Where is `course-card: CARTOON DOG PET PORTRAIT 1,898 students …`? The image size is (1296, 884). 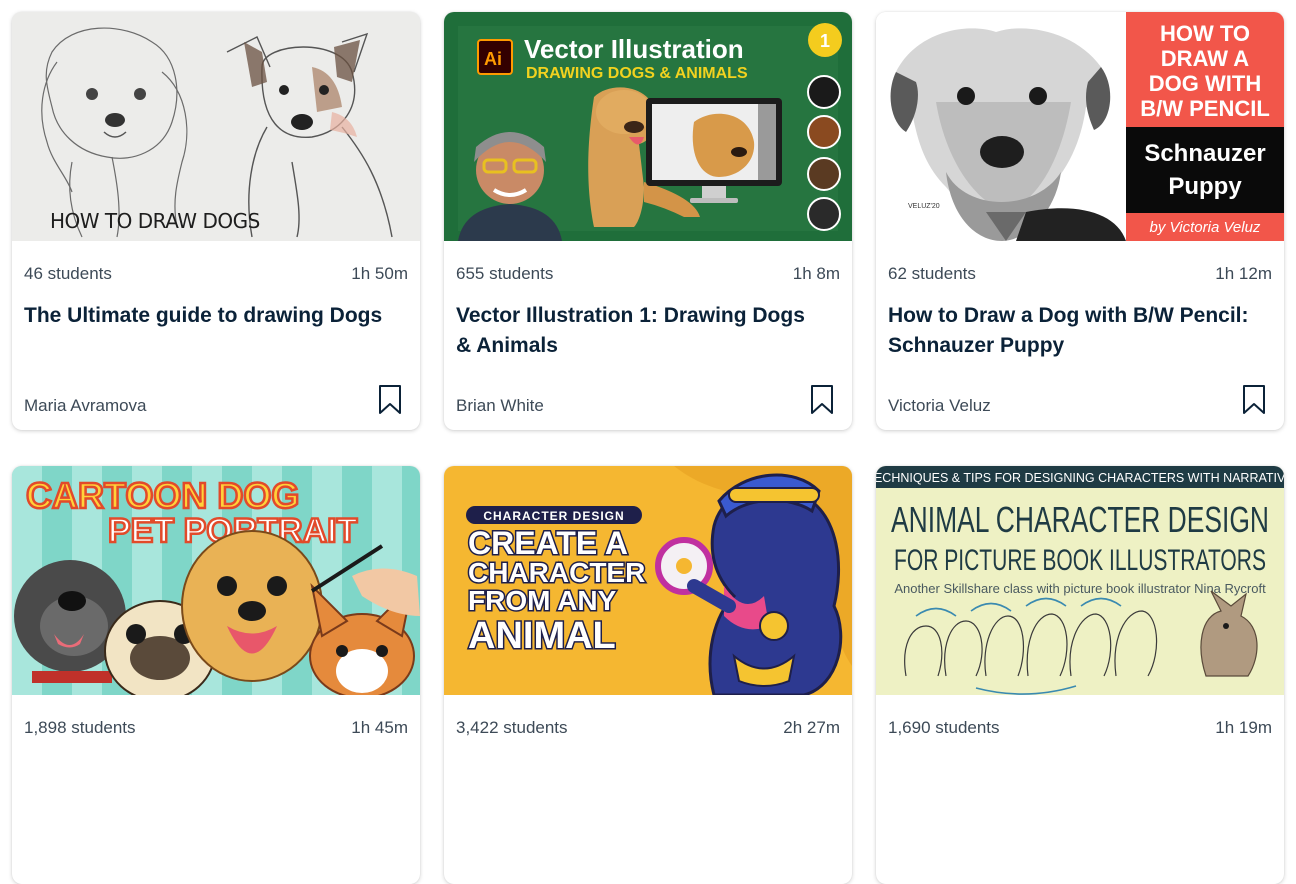
course-card: CARTOON DOG PET PORTRAIT 1,898 students … is located at coordinates (216, 675).